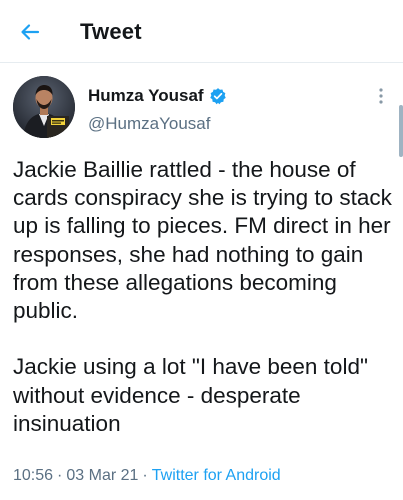 The width and height of the screenshot is (403, 500). What do you see at coordinates (102, 475) in the screenshot?
I see `tweet-date: 03 Mar 21` at bounding box center [102, 475].